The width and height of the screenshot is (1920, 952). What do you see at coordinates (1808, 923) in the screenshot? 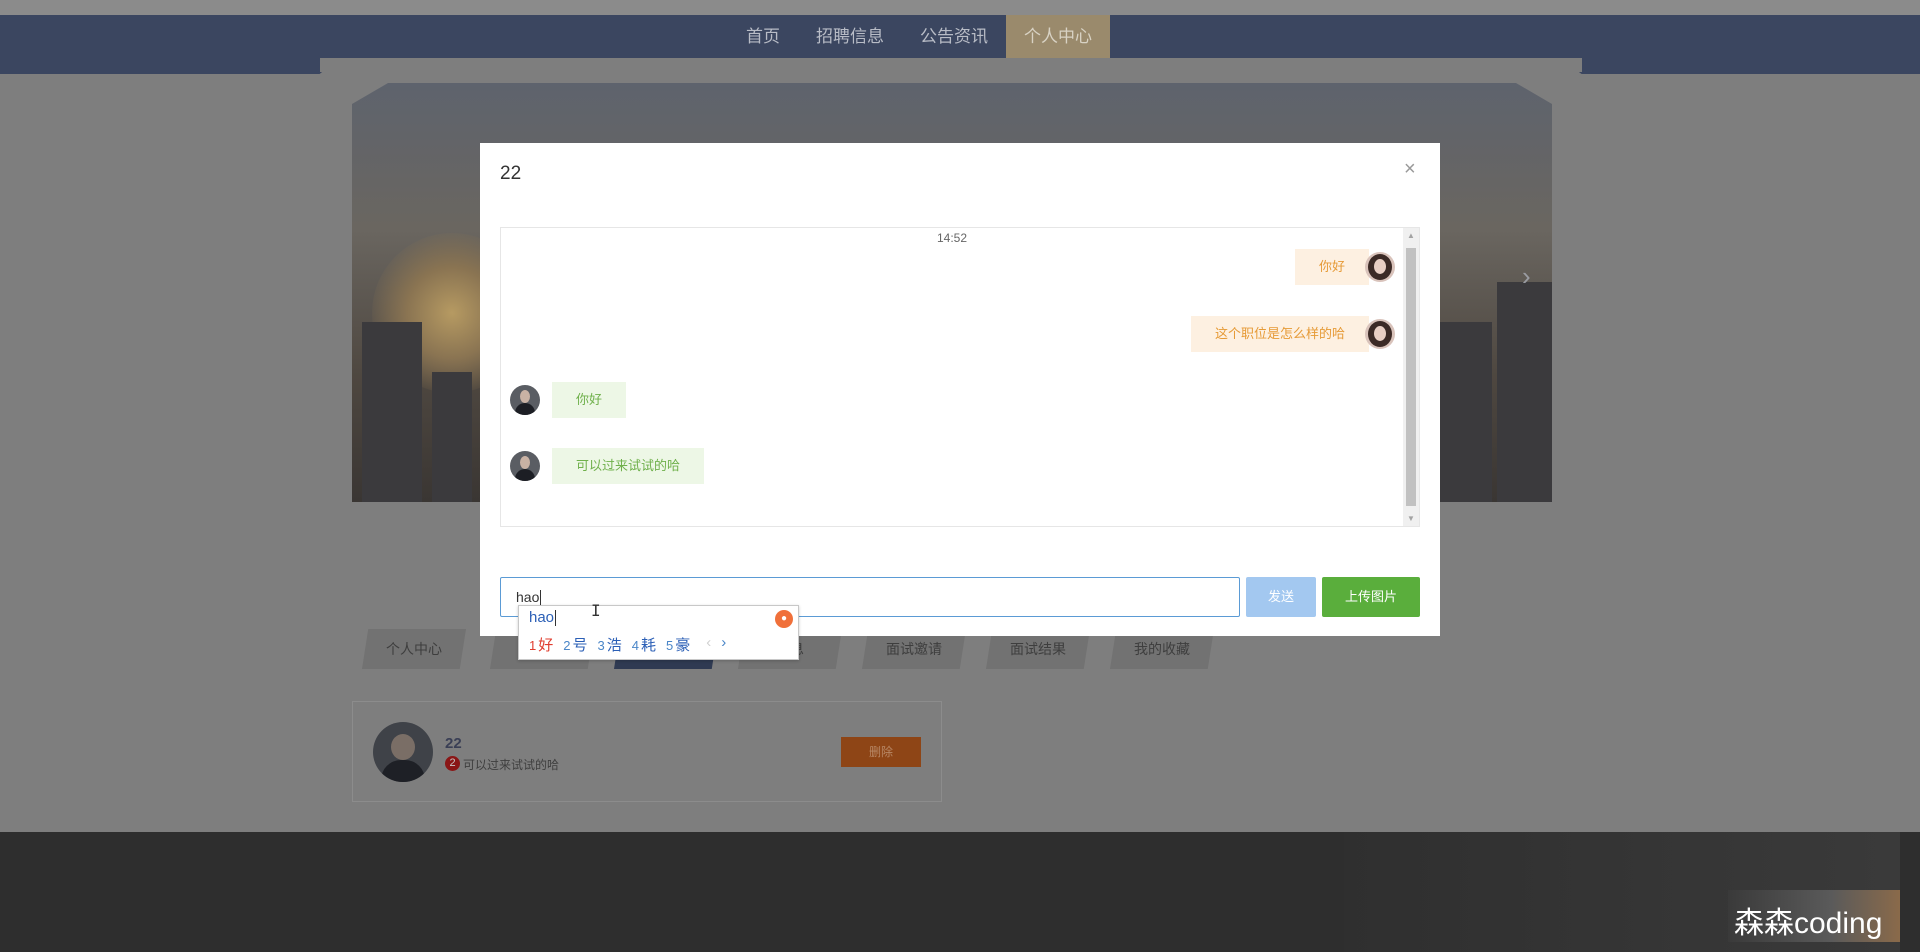
I see `watermark: 森森coding` at bounding box center [1808, 923].